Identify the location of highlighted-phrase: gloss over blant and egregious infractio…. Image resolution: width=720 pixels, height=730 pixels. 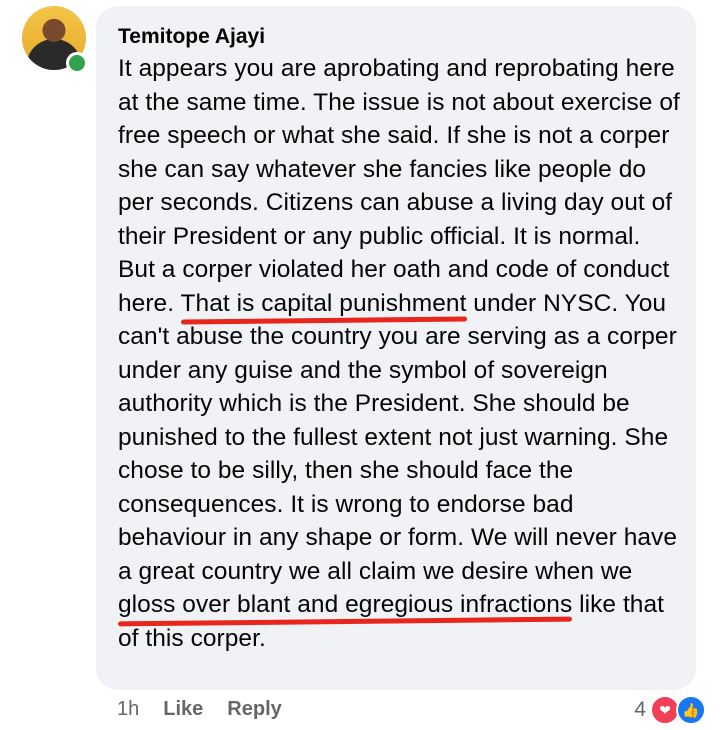
(345, 609).